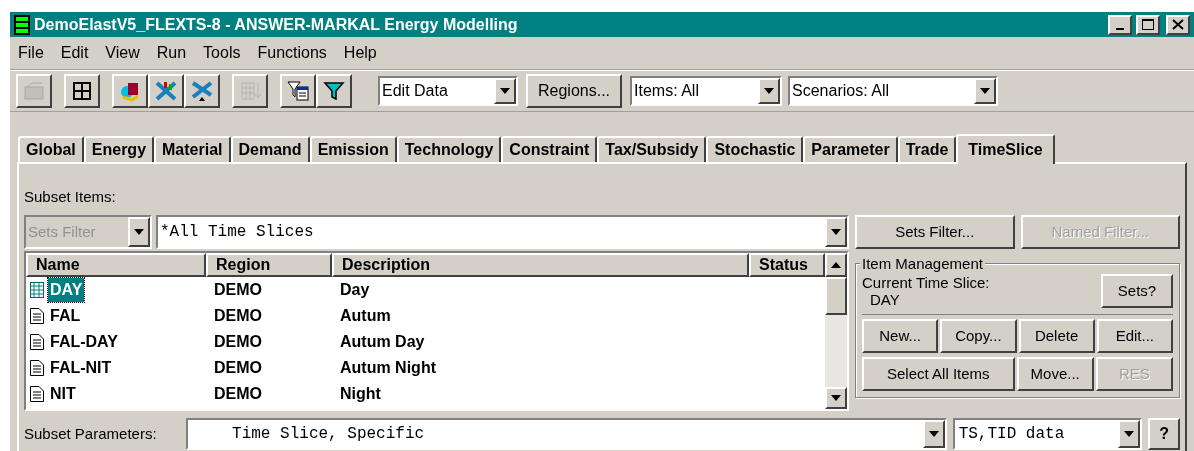 The width and height of the screenshot is (1194, 451). Describe the element at coordinates (171, 52) in the screenshot. I see `menu-item: Run` at that location.